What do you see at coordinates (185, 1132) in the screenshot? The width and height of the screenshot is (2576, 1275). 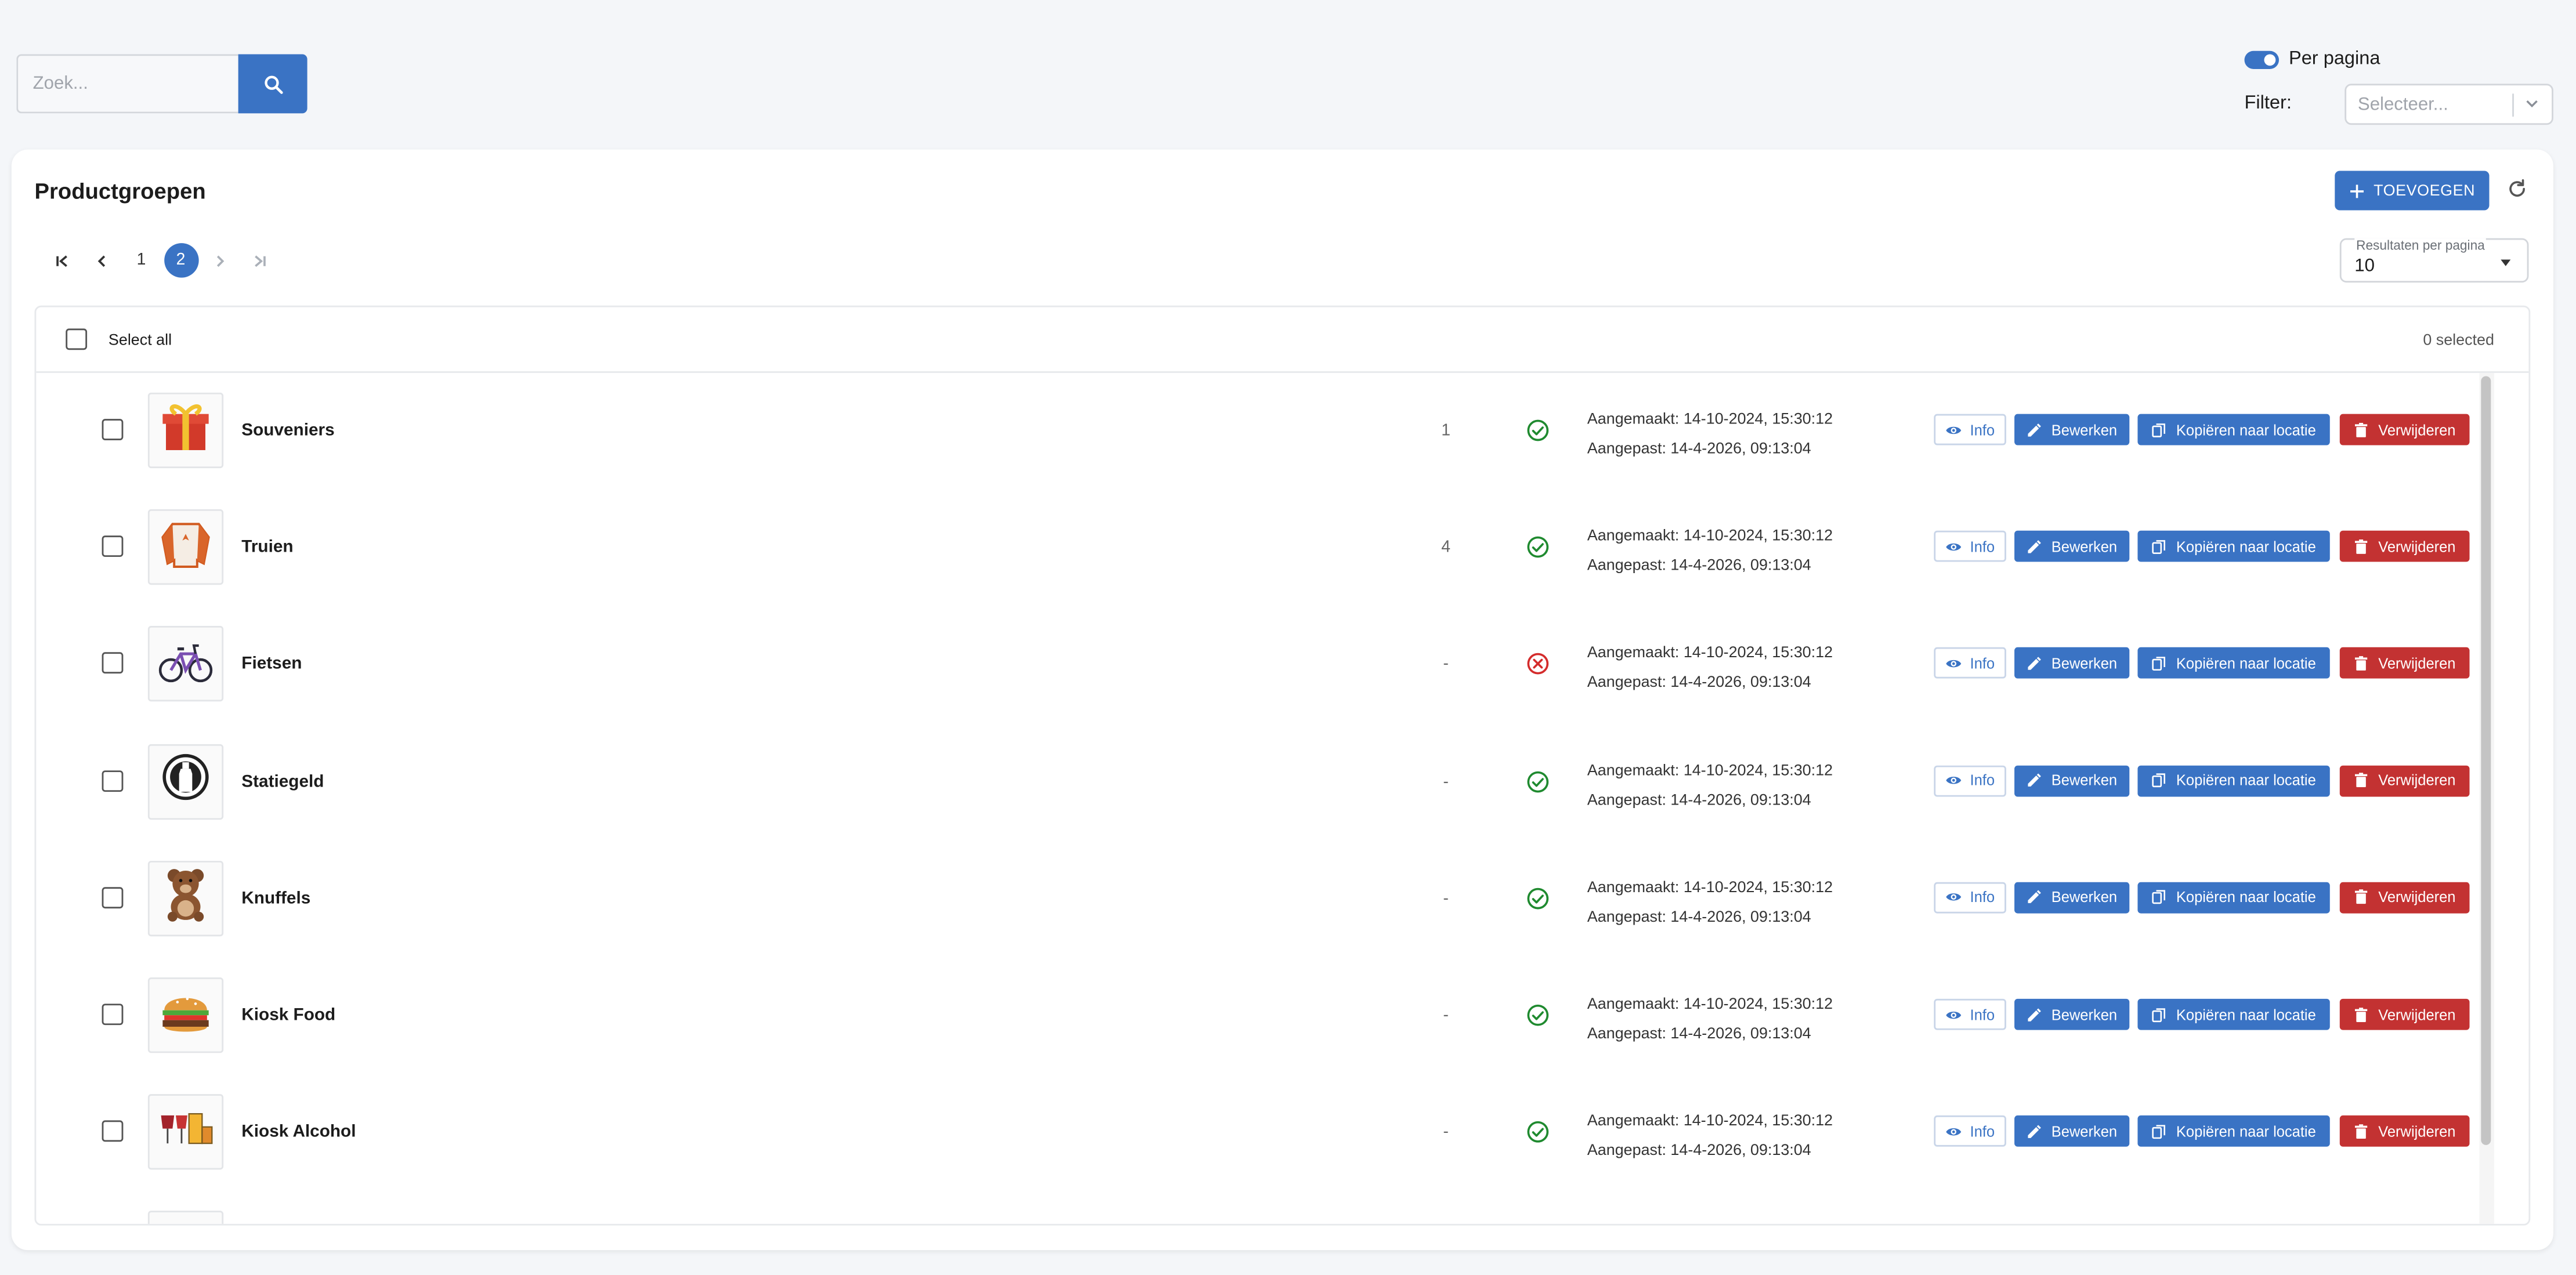 I see `drinks-icon` at bounding box center [185, 1132].